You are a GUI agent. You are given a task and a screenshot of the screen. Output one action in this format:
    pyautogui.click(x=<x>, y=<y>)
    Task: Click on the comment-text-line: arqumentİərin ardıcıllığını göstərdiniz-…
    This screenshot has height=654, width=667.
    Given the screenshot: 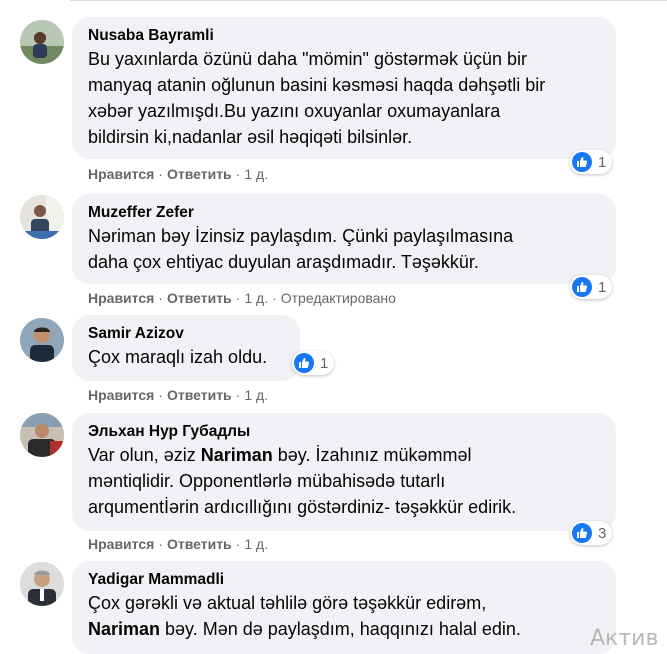 What is the action you would take?
    pyautogui.click(x=302, y=507)
    